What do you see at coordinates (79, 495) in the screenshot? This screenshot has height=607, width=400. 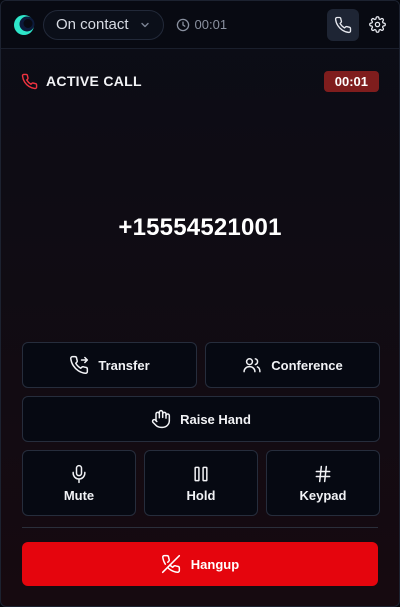 I see `mute-label: Mute` at bounding box center [79, 495].